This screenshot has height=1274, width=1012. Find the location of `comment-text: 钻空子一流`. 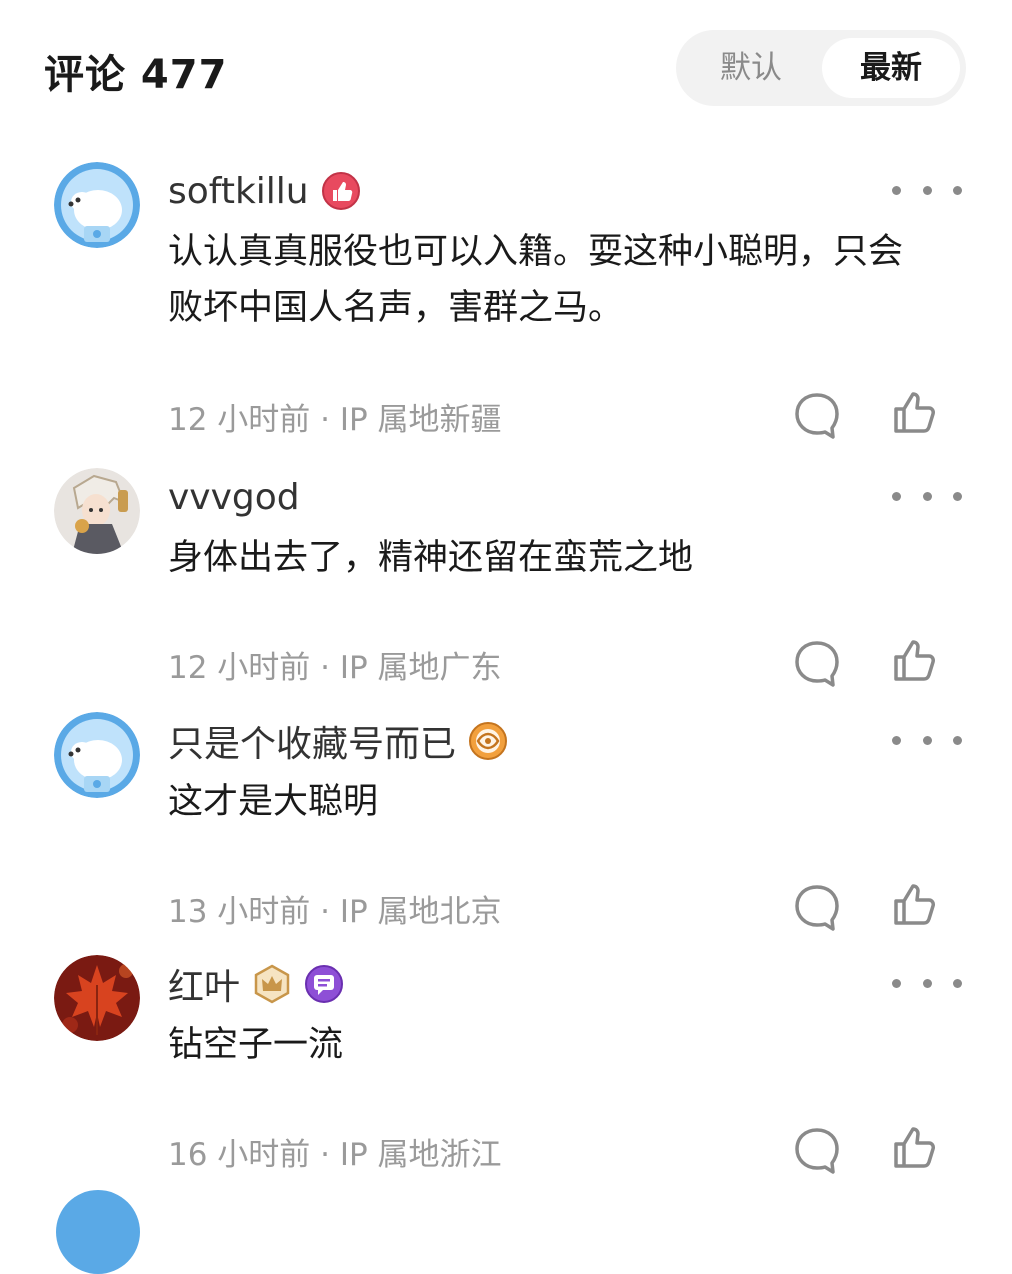

comment-text: 钻空子一流 is located at coordinates (256, 1045).